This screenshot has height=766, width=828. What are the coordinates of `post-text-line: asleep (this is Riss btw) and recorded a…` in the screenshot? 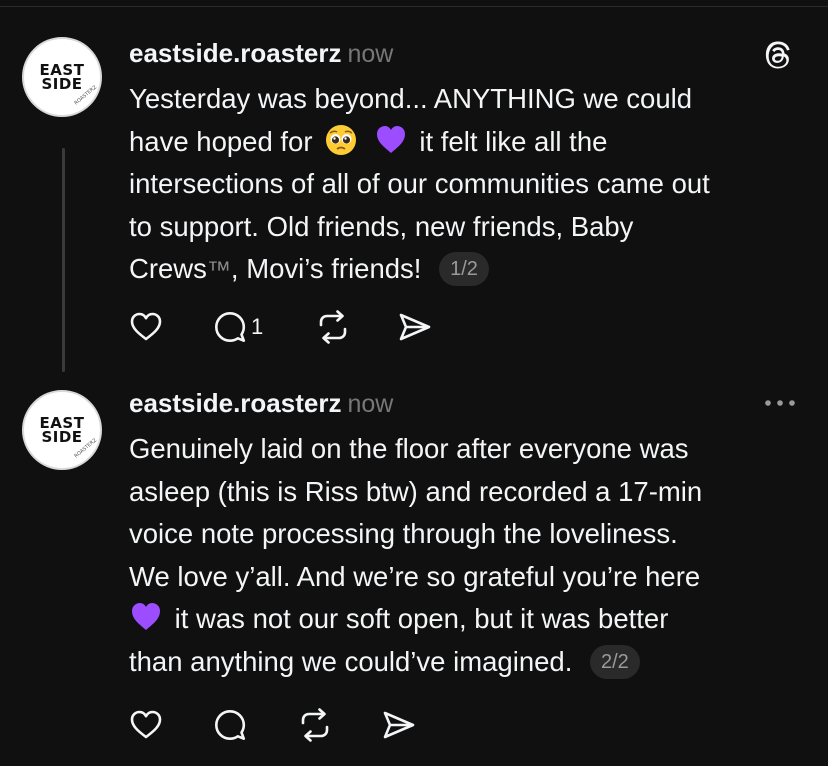 It's located at (416, 491).